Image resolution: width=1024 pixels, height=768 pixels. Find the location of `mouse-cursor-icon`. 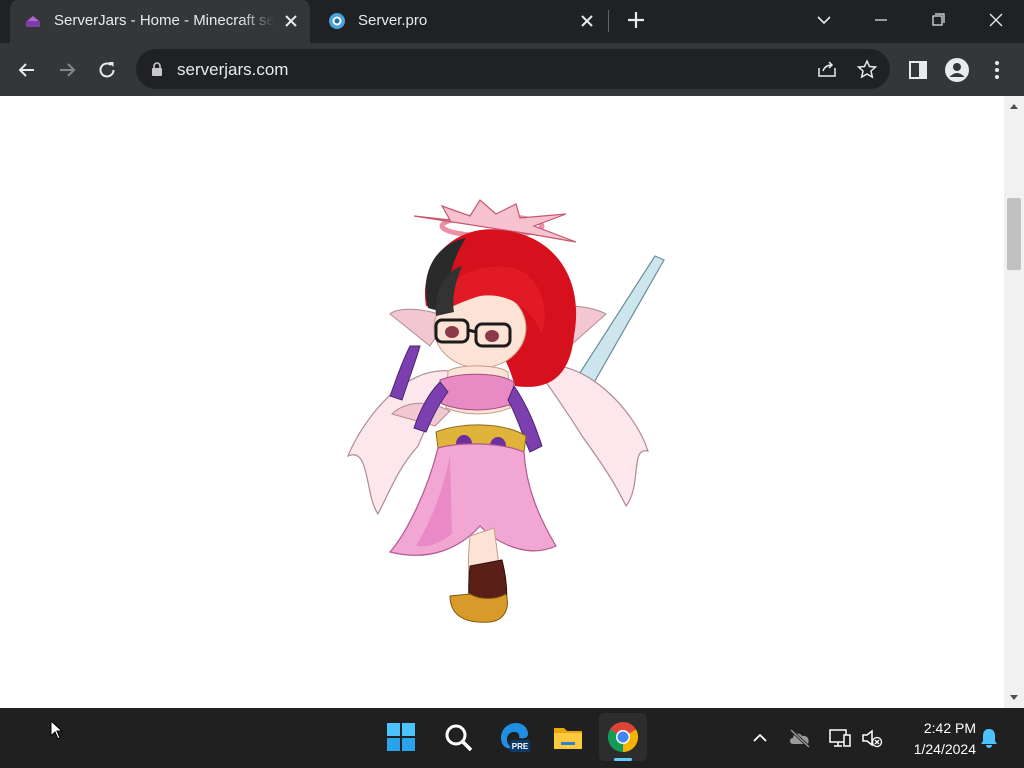

mouse-cursor-icon is located at coordinates (57, 730).